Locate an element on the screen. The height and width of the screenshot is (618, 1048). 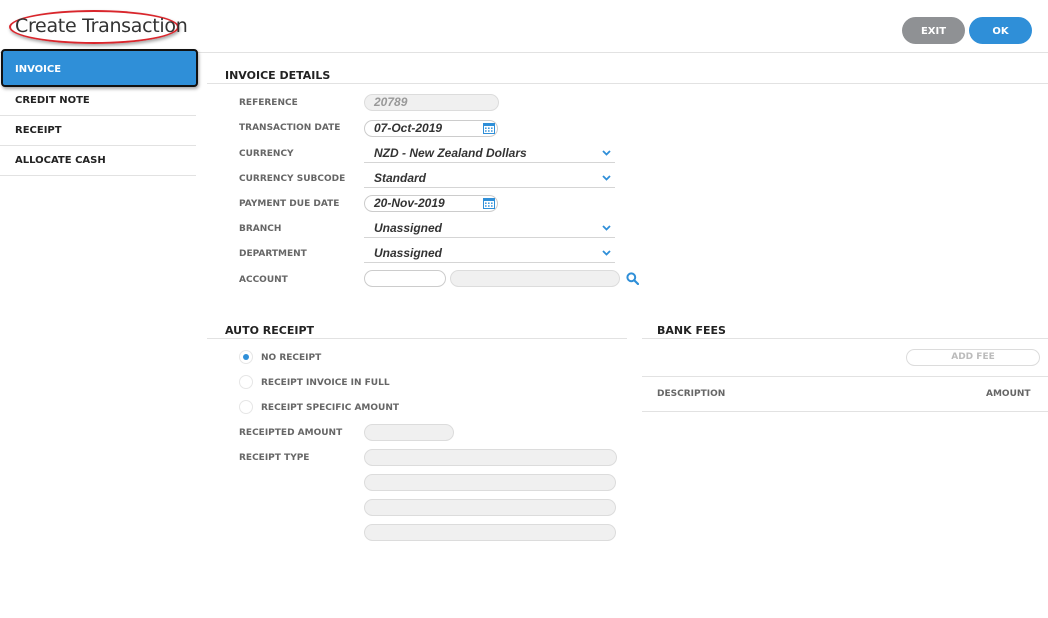
radio-receipt-specific-amount is located at coordinates (246, 407).